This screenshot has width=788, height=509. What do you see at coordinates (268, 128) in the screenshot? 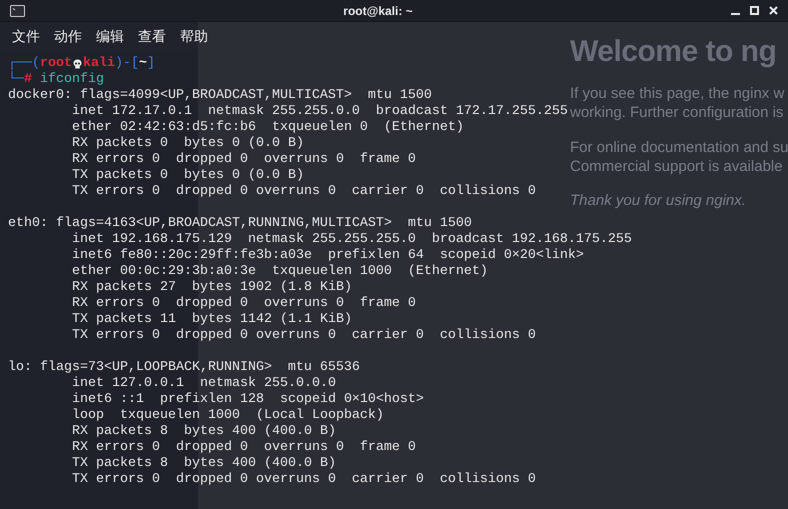
I see `output-line: ether 02:42:63:d5:fc:b6 txqueuelen 0 (Ethernet)` at bounding box center [268, 128].